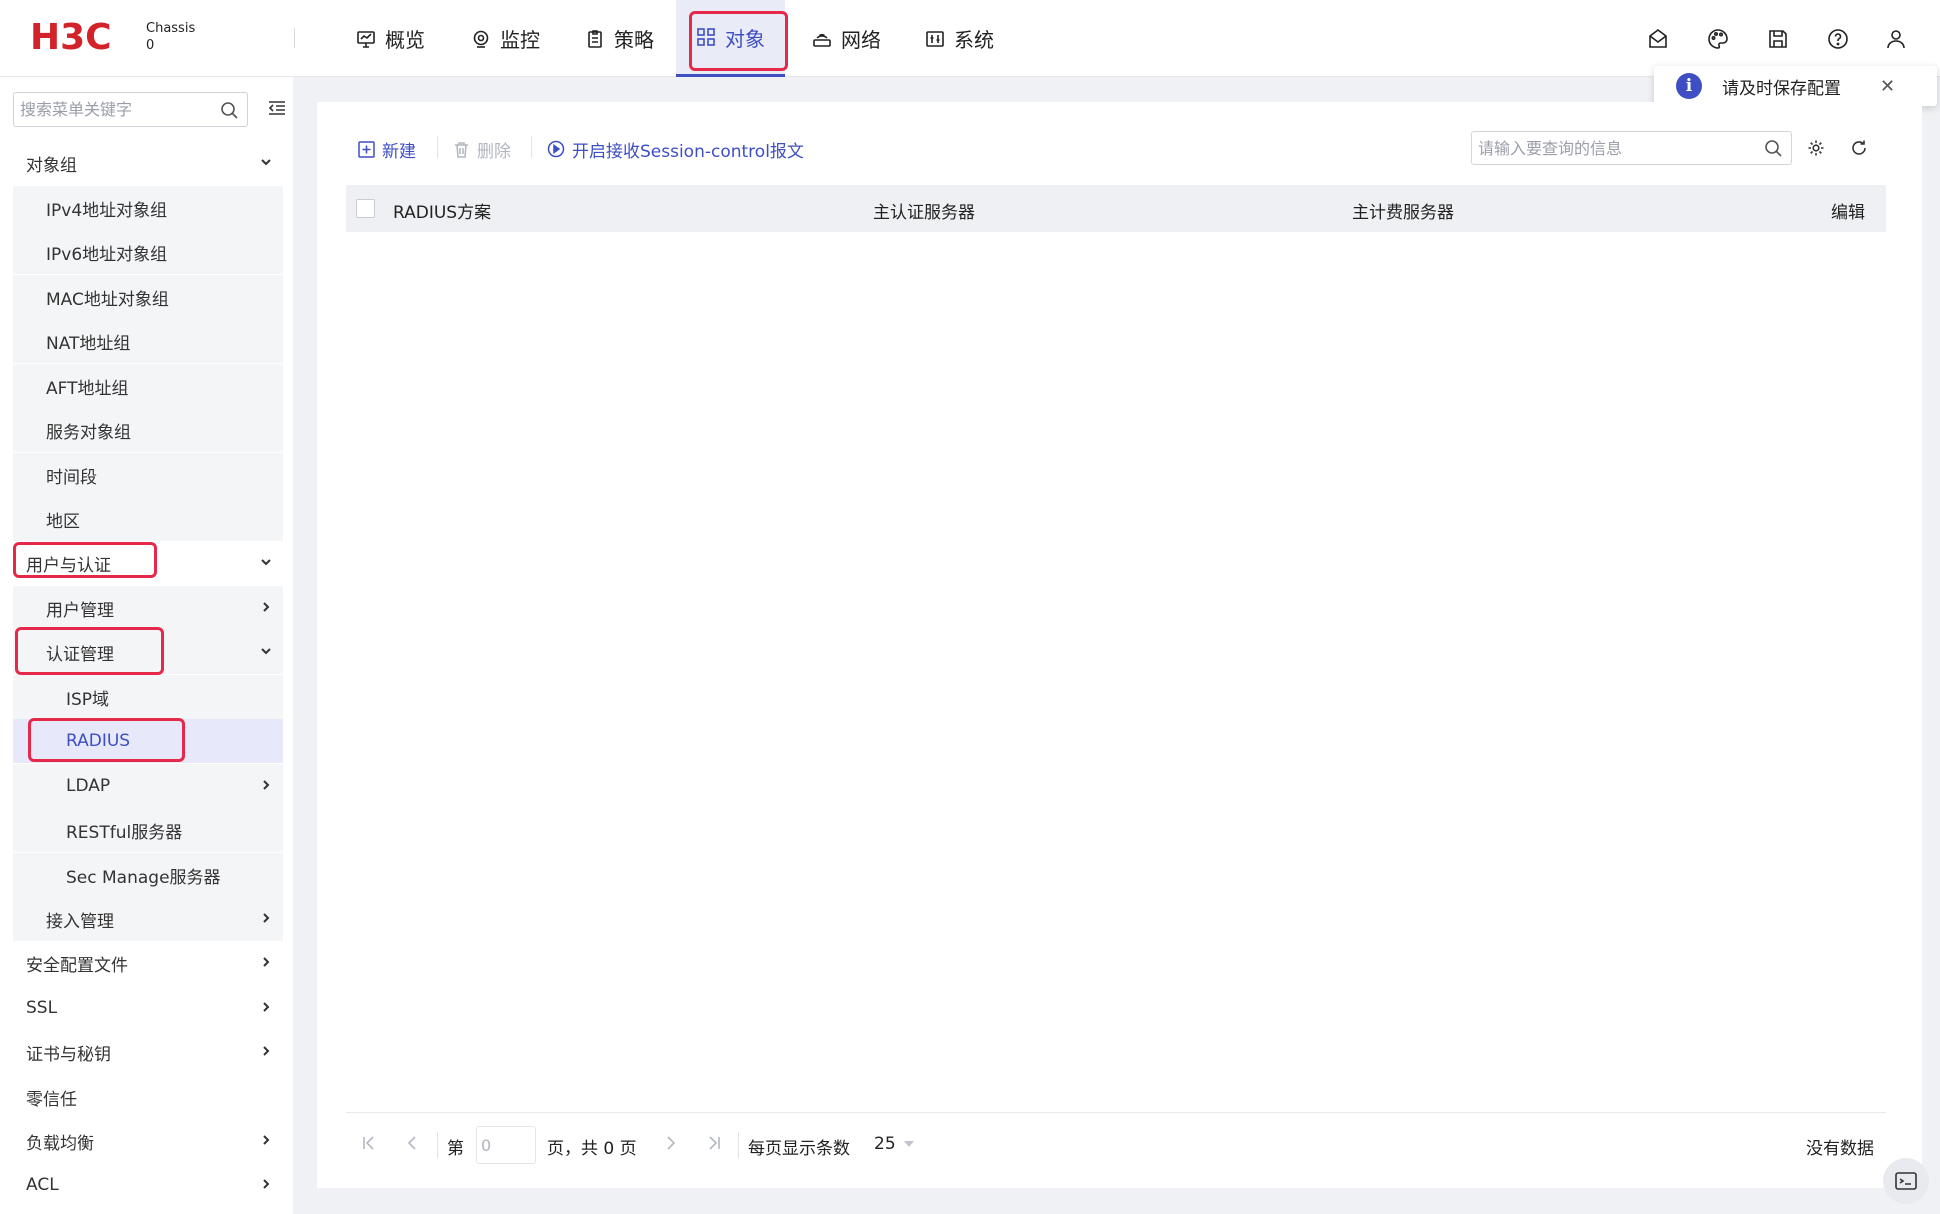 Image resolution: width=1940 pixels, height=1214 pixels. What do you see at coordinates (148, 386) in the screenshot?
I see `menu-item-aft-group: AFT地址组` at bounding box center [148, 386].